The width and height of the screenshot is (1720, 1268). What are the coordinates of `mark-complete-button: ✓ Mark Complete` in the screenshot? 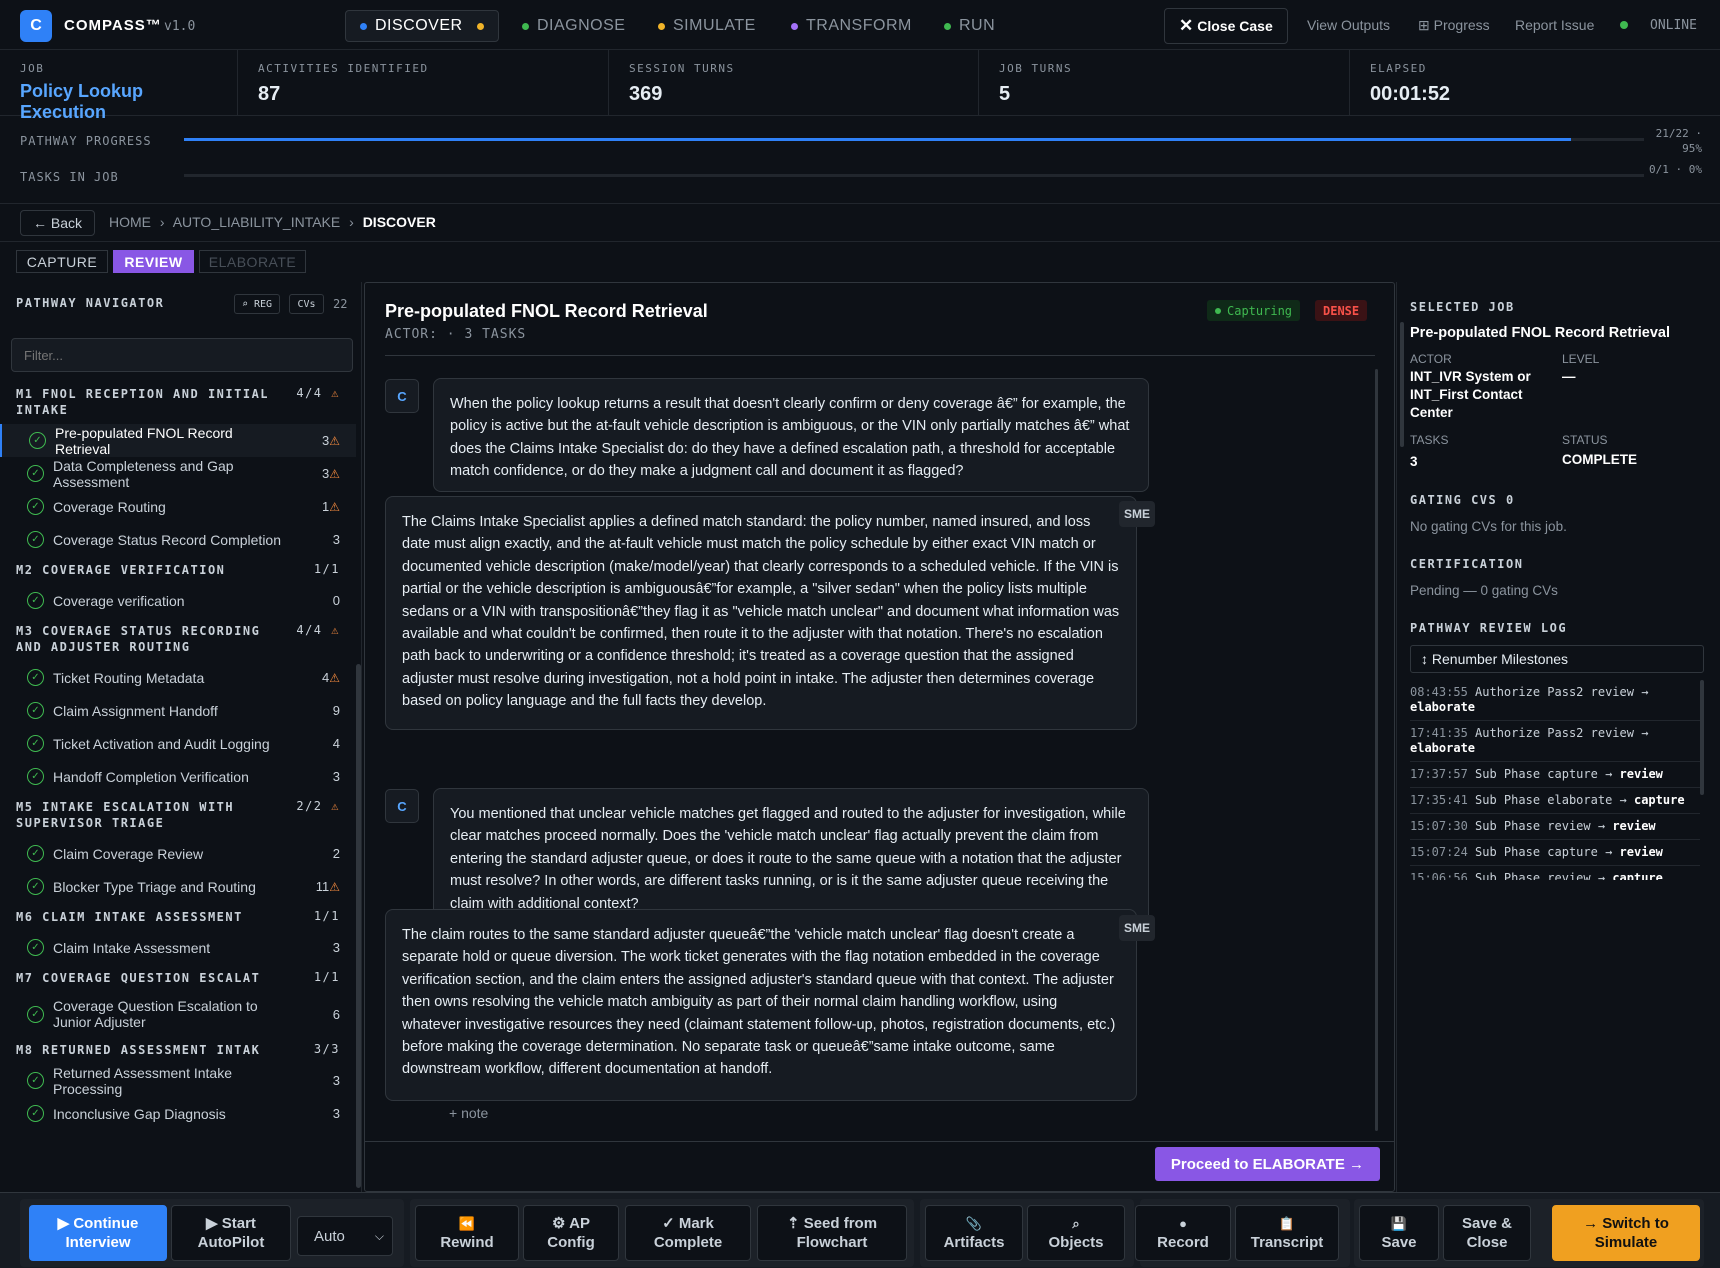 It's located at (688, 1233).